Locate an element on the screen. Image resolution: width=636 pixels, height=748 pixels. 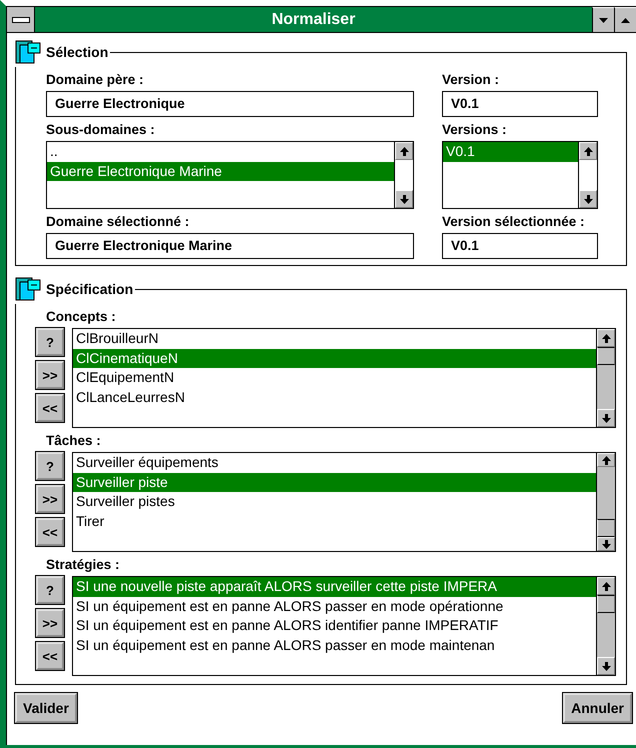
group-title: Spécification is located at coordinates (90, 289).